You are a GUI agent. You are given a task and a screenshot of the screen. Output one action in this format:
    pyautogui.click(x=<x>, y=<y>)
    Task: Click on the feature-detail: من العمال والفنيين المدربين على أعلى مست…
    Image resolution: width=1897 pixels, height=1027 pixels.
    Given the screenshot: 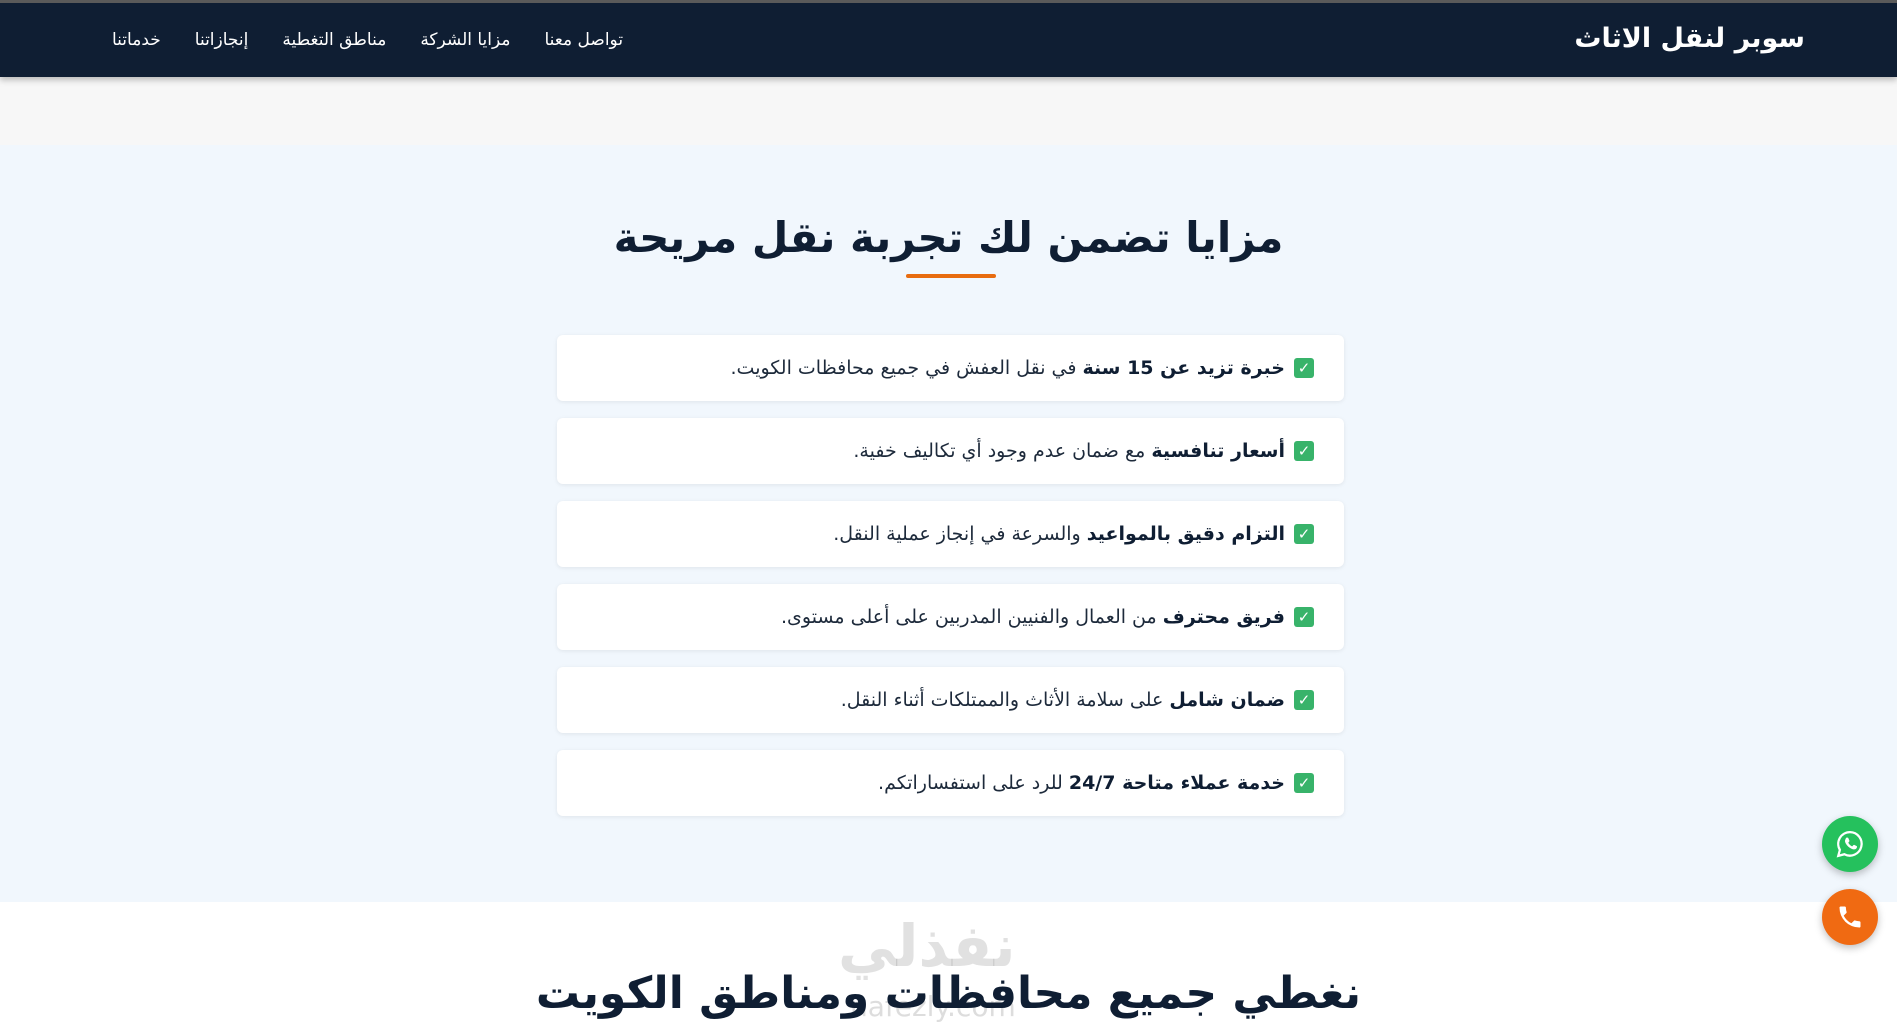 What is the action you would take?
    pyautogui.click(x=972, y=617)
    